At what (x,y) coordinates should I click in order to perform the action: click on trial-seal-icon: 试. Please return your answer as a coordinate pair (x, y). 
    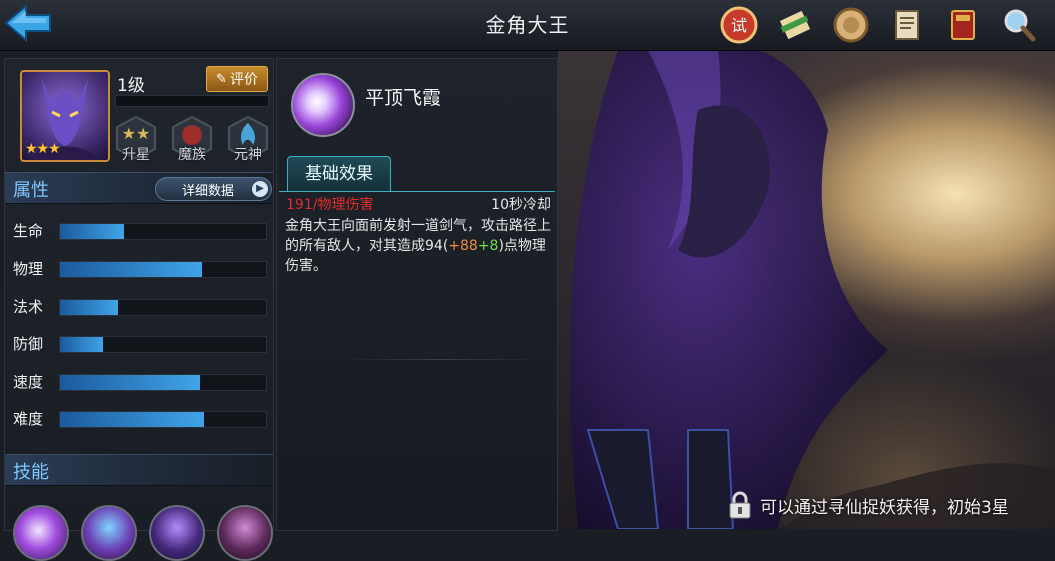
    Looking at the image, I should click on (739, 25).